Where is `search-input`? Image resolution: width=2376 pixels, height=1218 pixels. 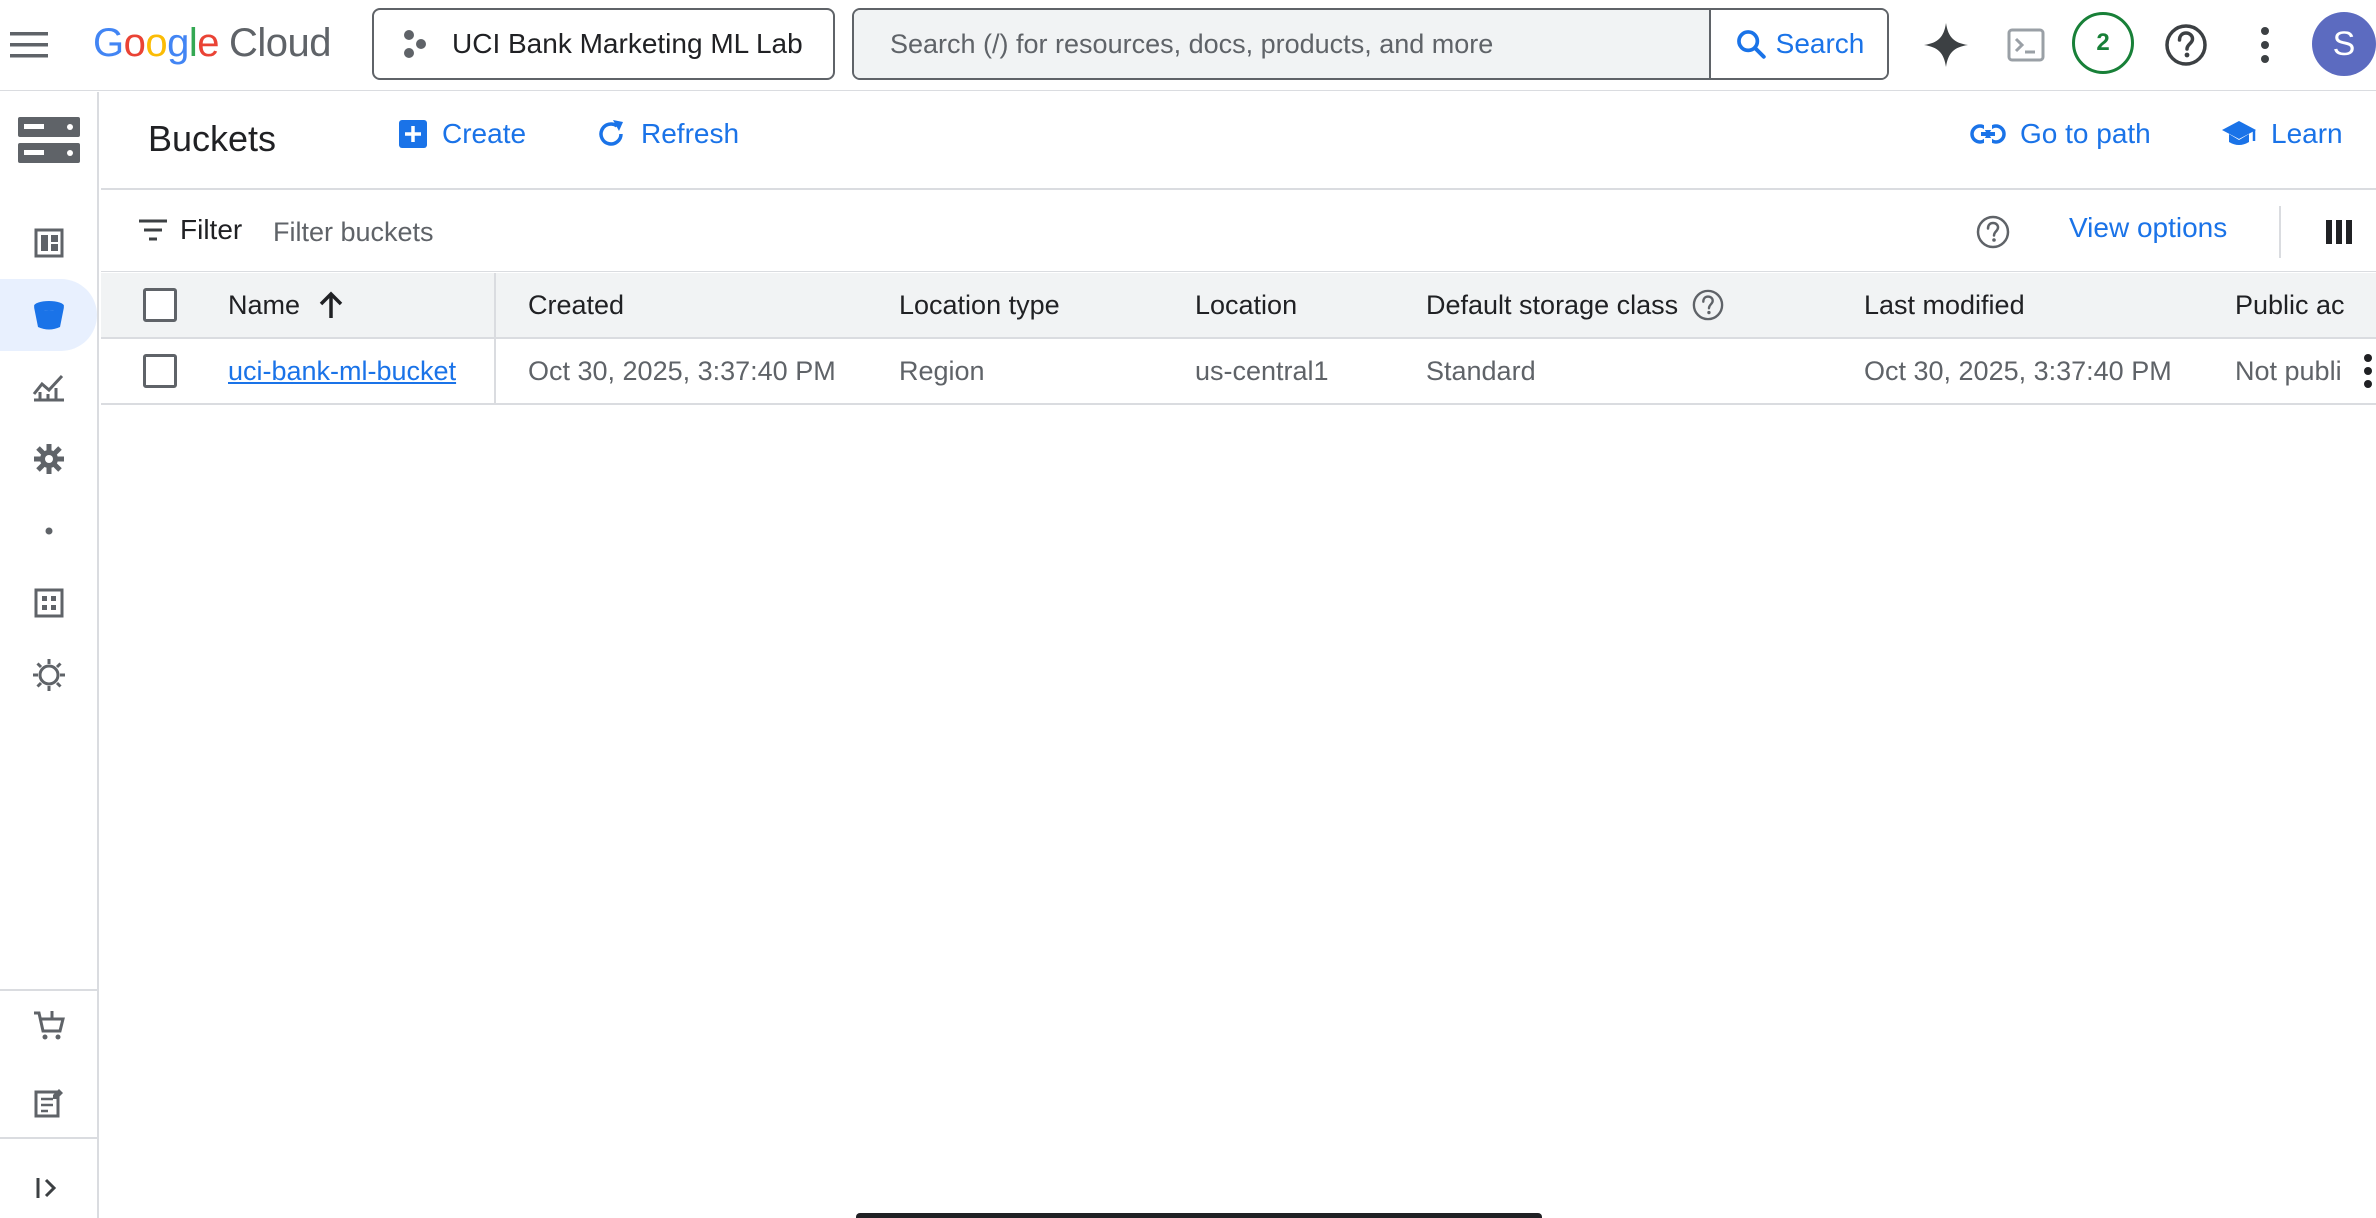 search-input is located at coordinates (1281, 44).